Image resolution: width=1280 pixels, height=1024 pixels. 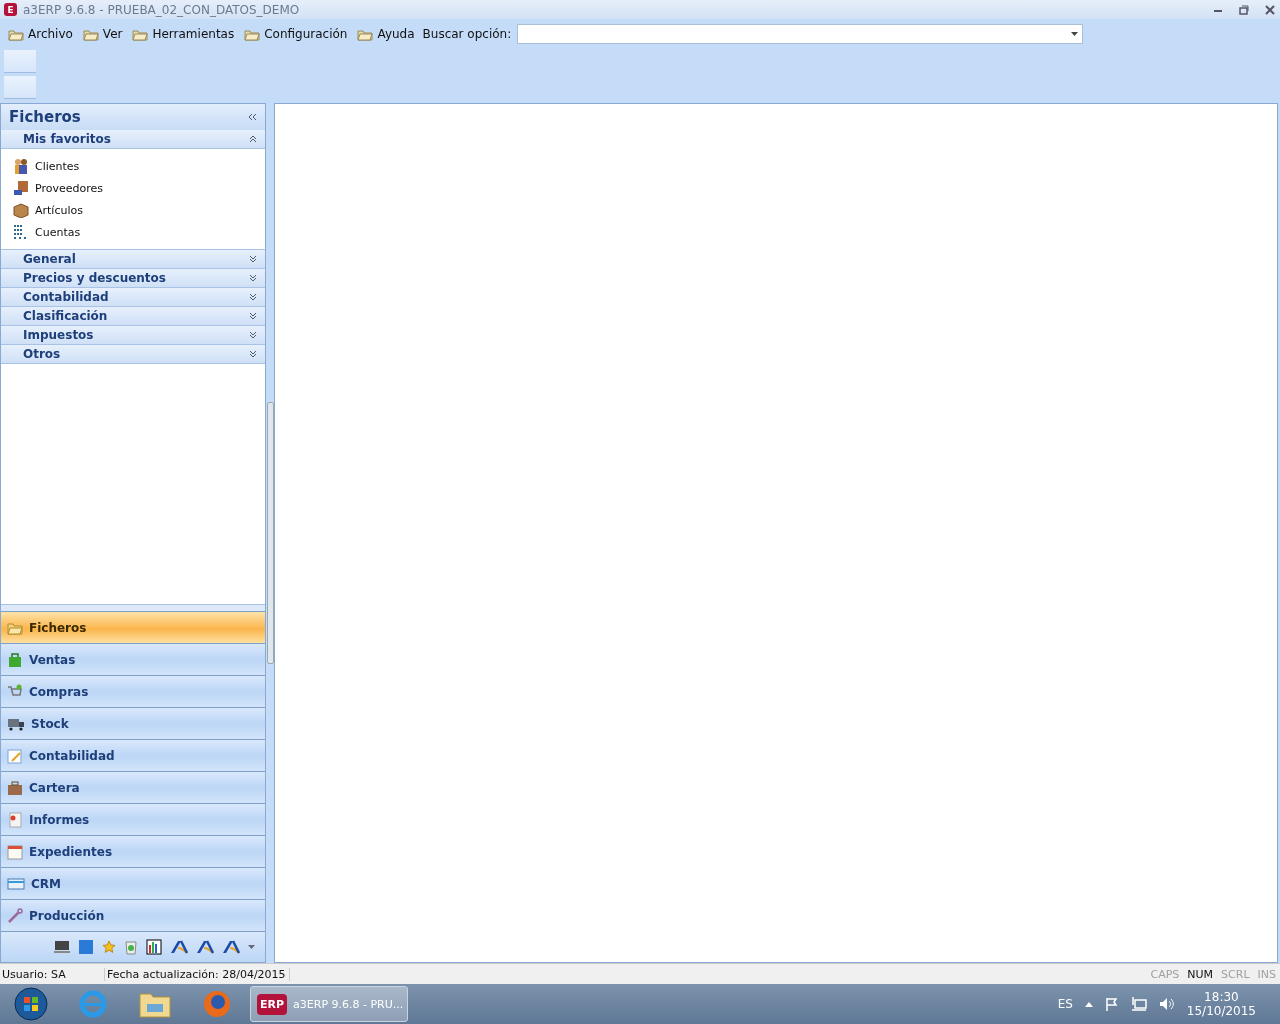 What do you see at coordinates (31, 1004) in the screenshot?
I see `start-button-icon` at bounding box center [31, 1004].